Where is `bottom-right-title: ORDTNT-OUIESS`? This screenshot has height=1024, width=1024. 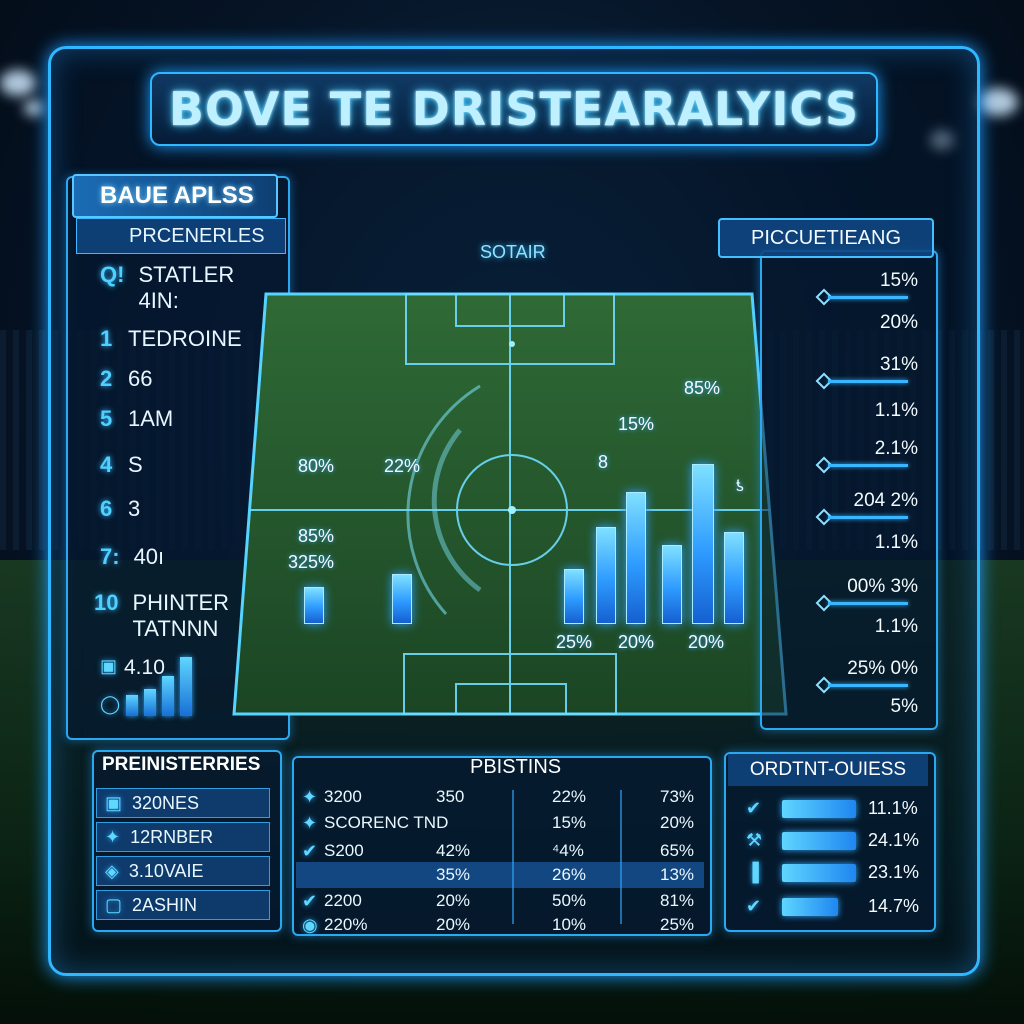 bottom-right-title: ORDTNT-OUIESS is located at coordinates (828, 770).